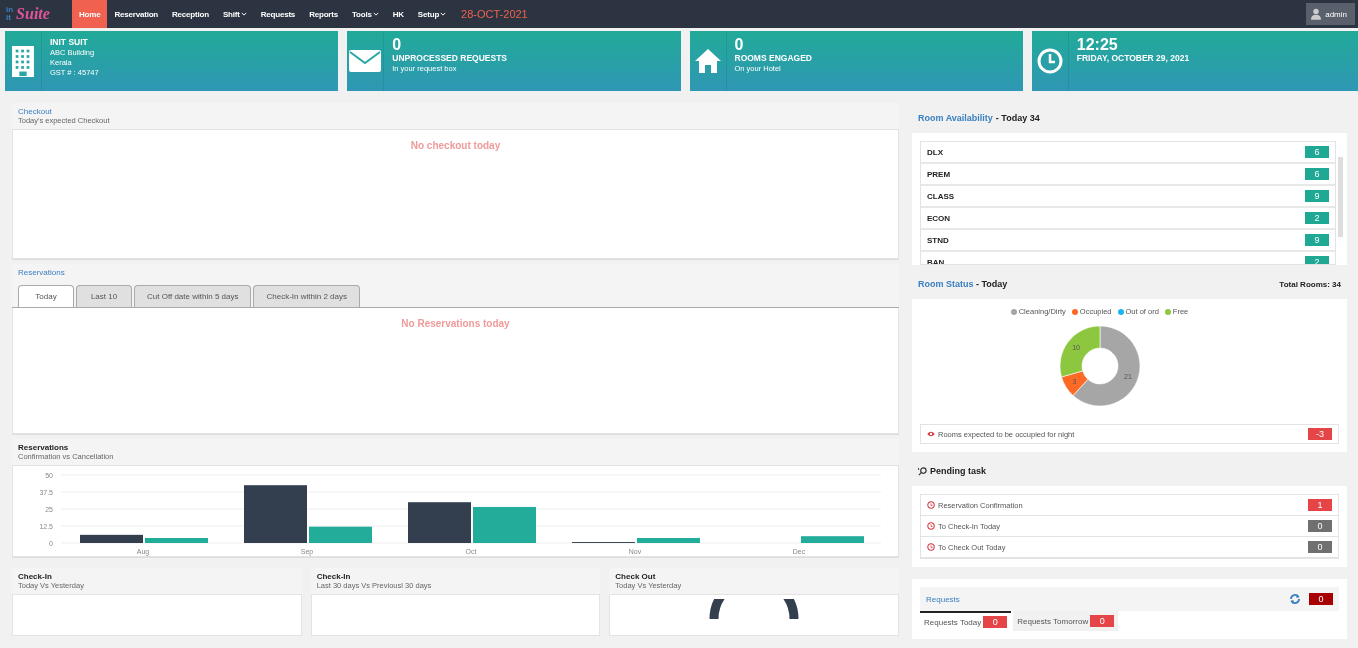 The width and height of the screenshot is (1358, 648). I want to click on count-badge: 2, so click(1317, 218).